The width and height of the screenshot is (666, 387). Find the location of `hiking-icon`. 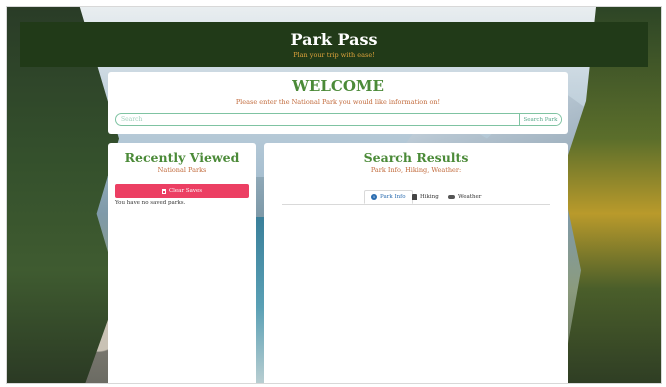

hiking-icon is located at coordinates (414, 197).